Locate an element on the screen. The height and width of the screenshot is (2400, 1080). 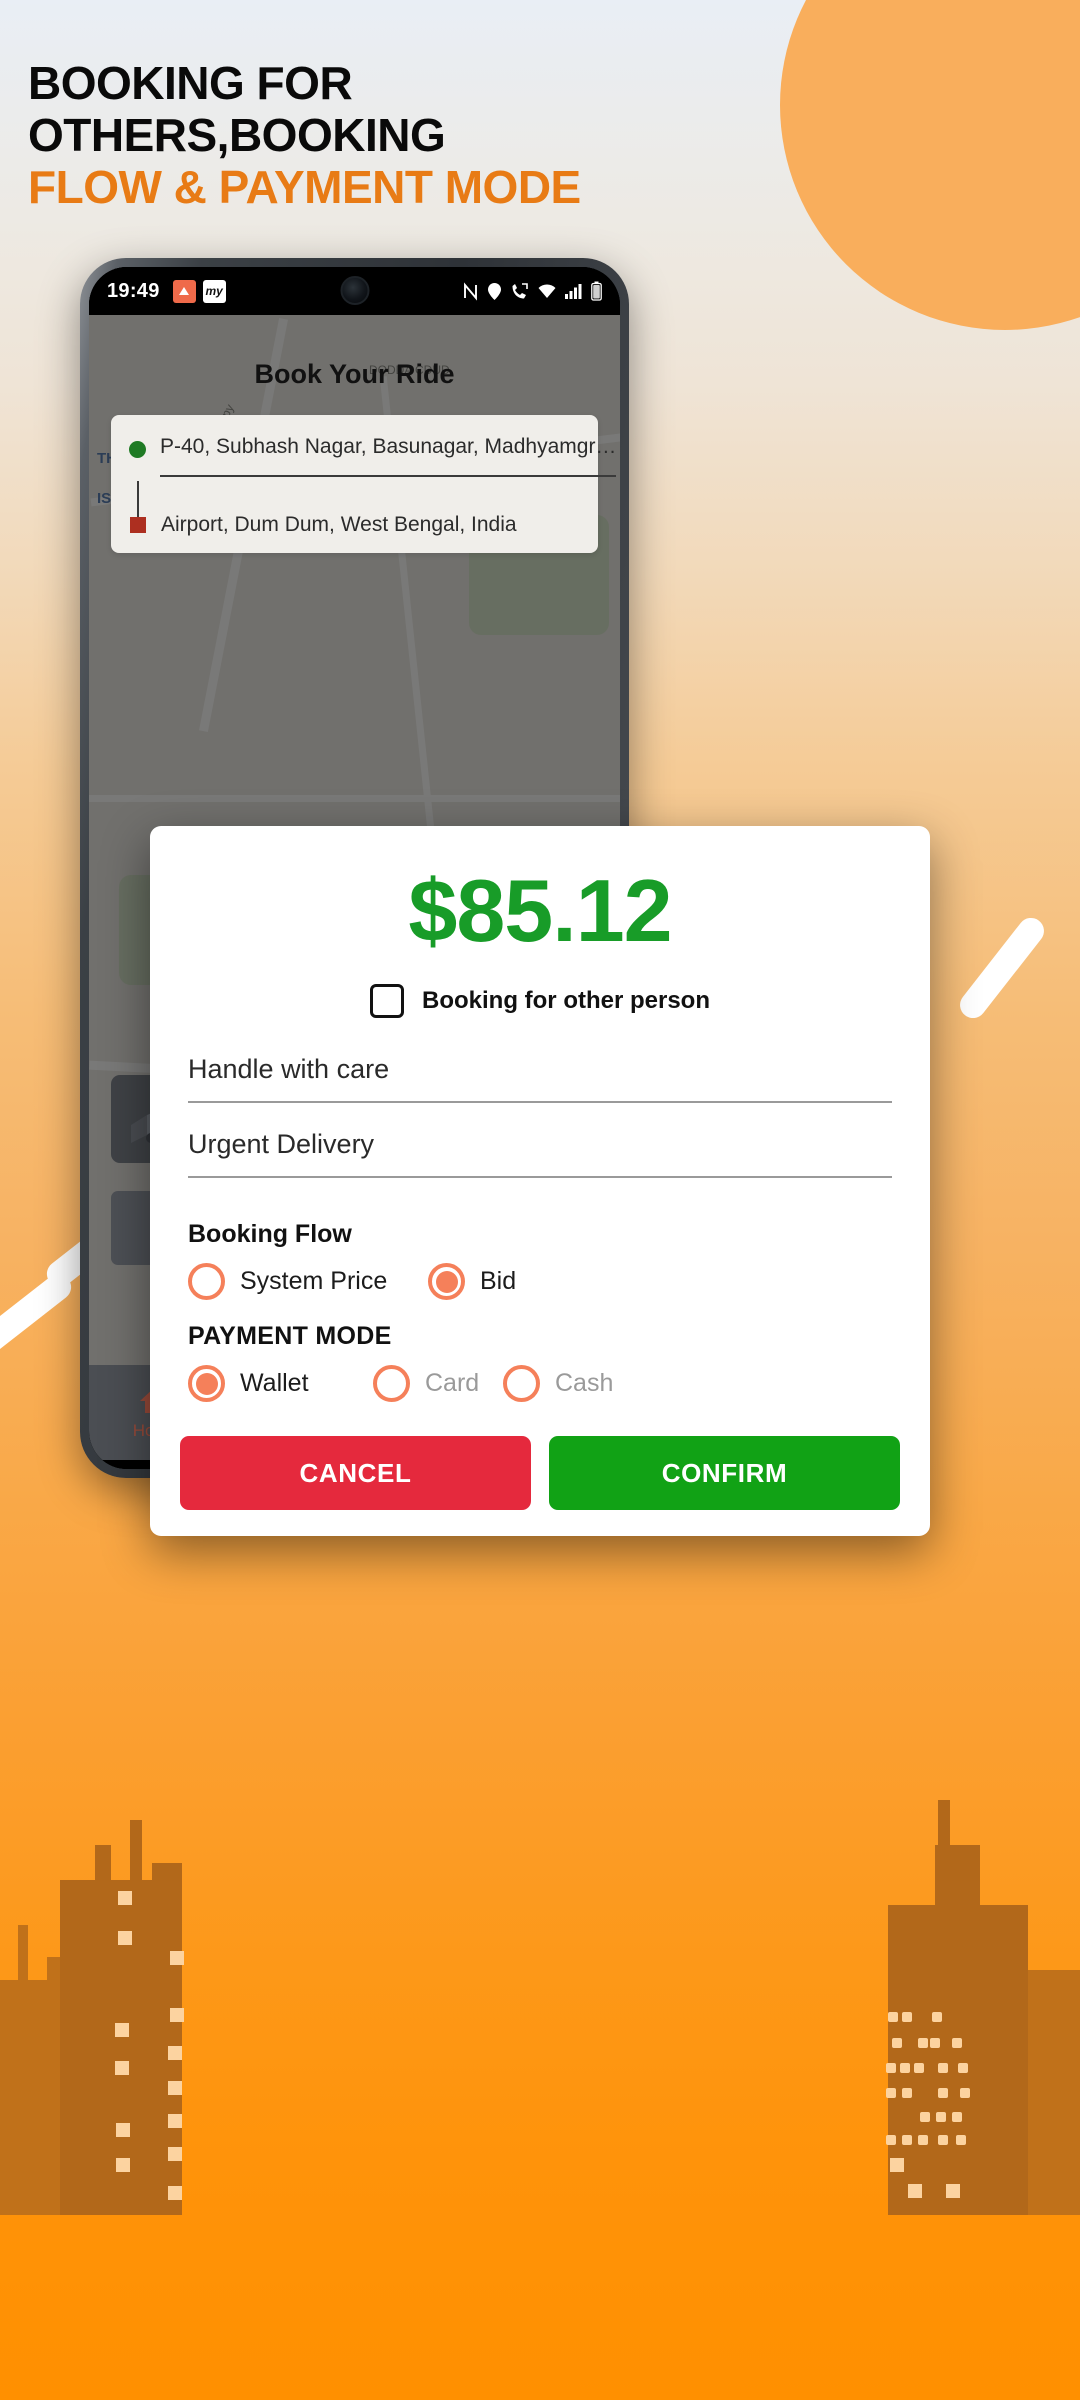
radio-wallet-indicator is located at coordinates (206, 1383).